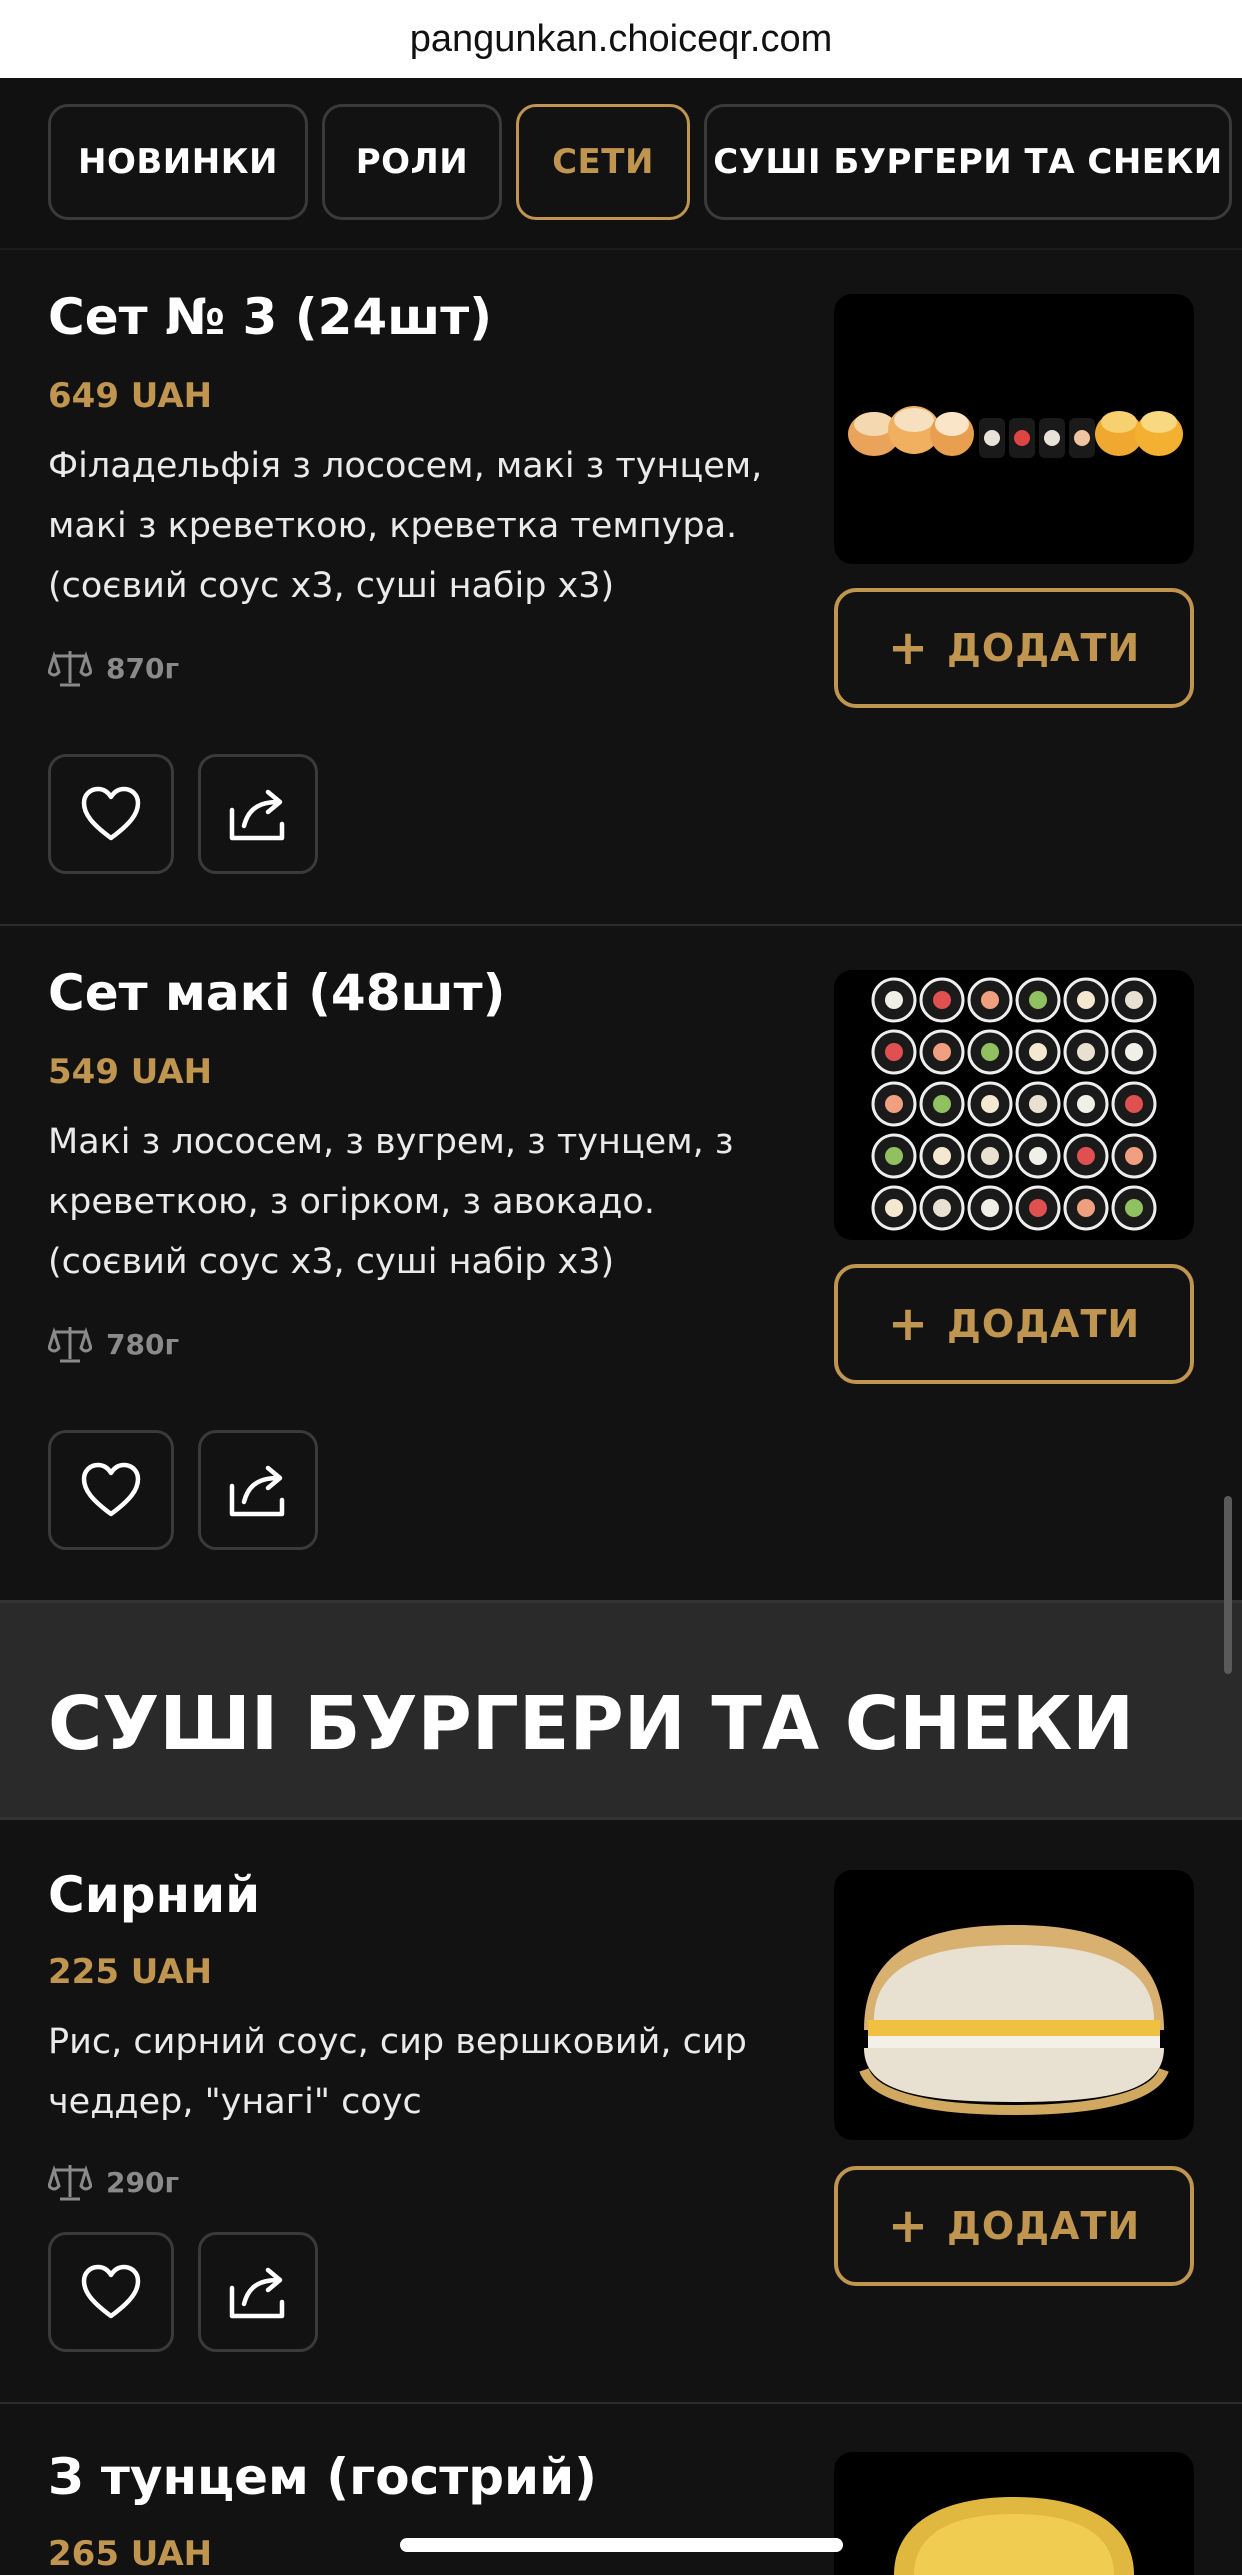 The width and height of the screenshot is (1242, 2575). What do you see at coordinates (591, 1724) in the screenshot?
I see `section-title: СУШІ БУРГЕРИ ТА СНЕКИ` at bounding box center [591, 1724].